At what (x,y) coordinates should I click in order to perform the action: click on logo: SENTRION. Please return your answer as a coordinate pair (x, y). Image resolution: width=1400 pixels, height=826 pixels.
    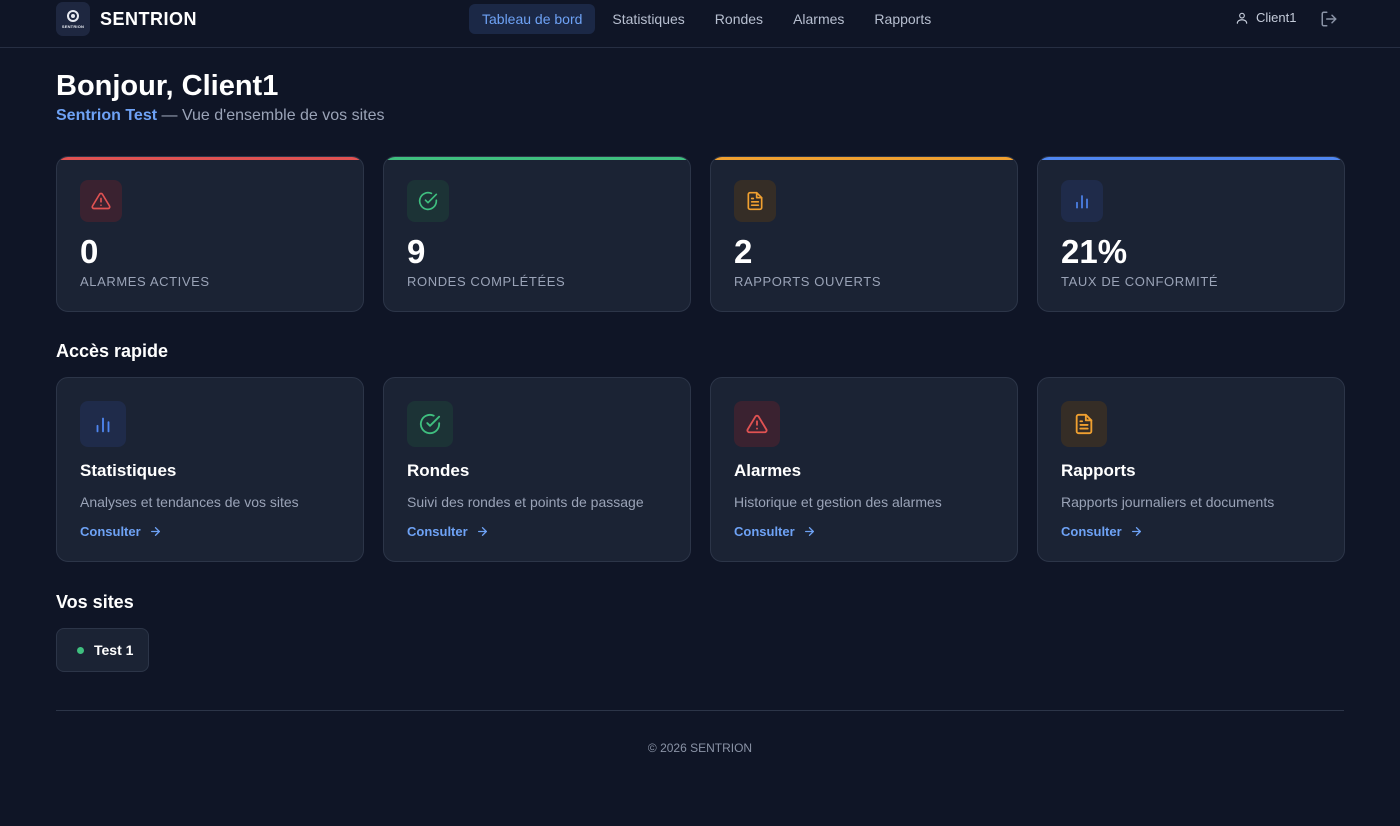
    Looking at the image, I should click on (73, 19).